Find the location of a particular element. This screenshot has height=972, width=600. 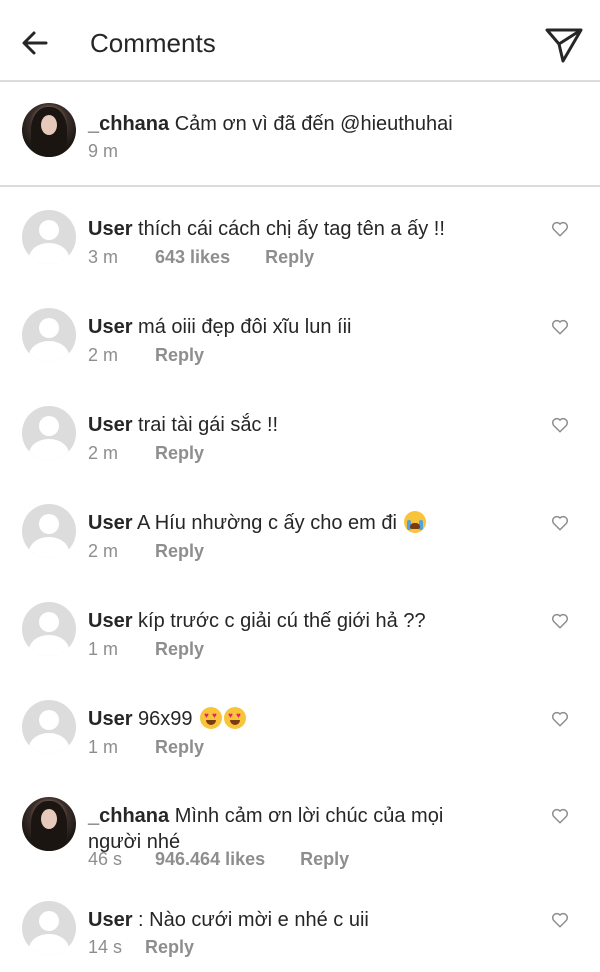

comment-body: : Nào cưới mời e nhé c uii is located at coordinates (253, 920).